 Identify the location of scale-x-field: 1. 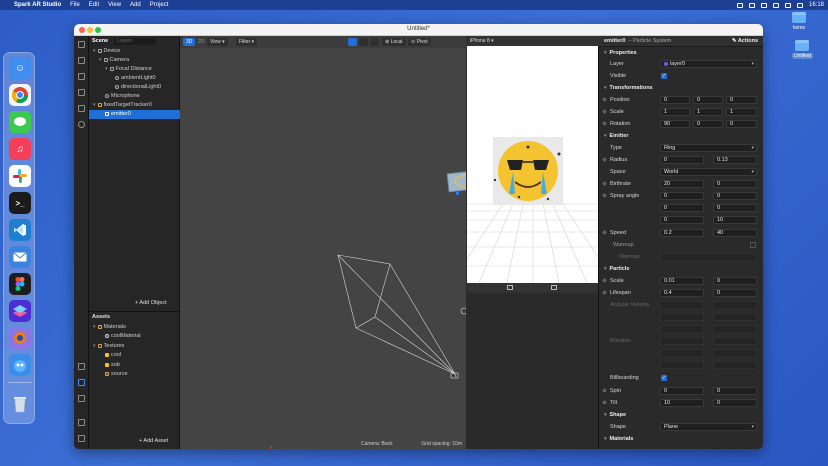
(675, 112).